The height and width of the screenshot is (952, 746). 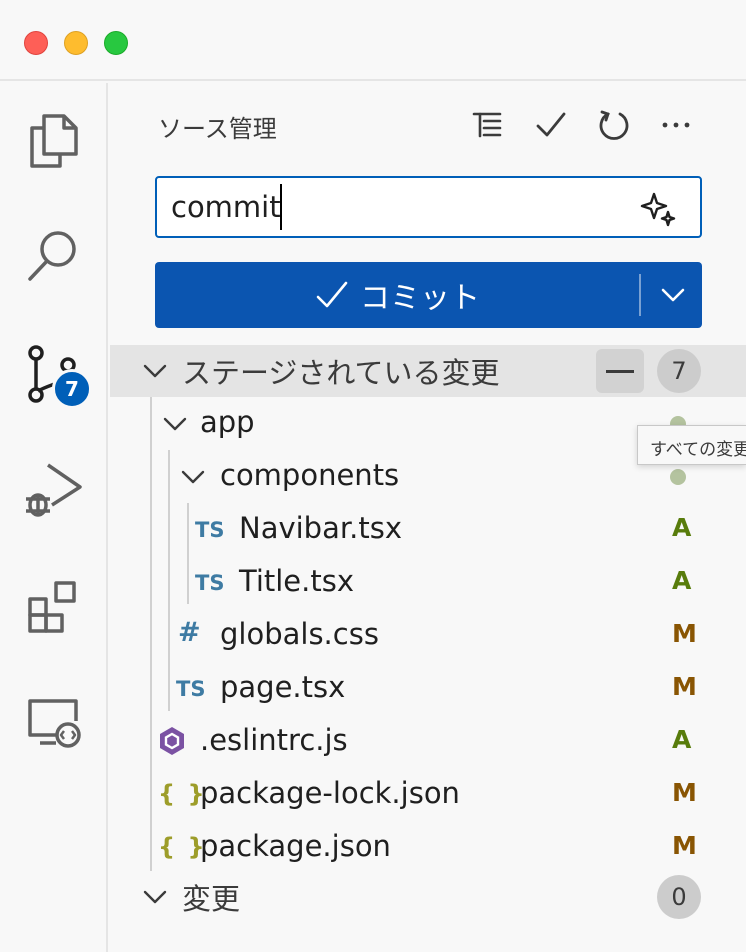 What do you see at coordinates (320, 528) in the screenshot?
I see `tree-item-label: Navibar.tsx` at bounding box center [320, 528].